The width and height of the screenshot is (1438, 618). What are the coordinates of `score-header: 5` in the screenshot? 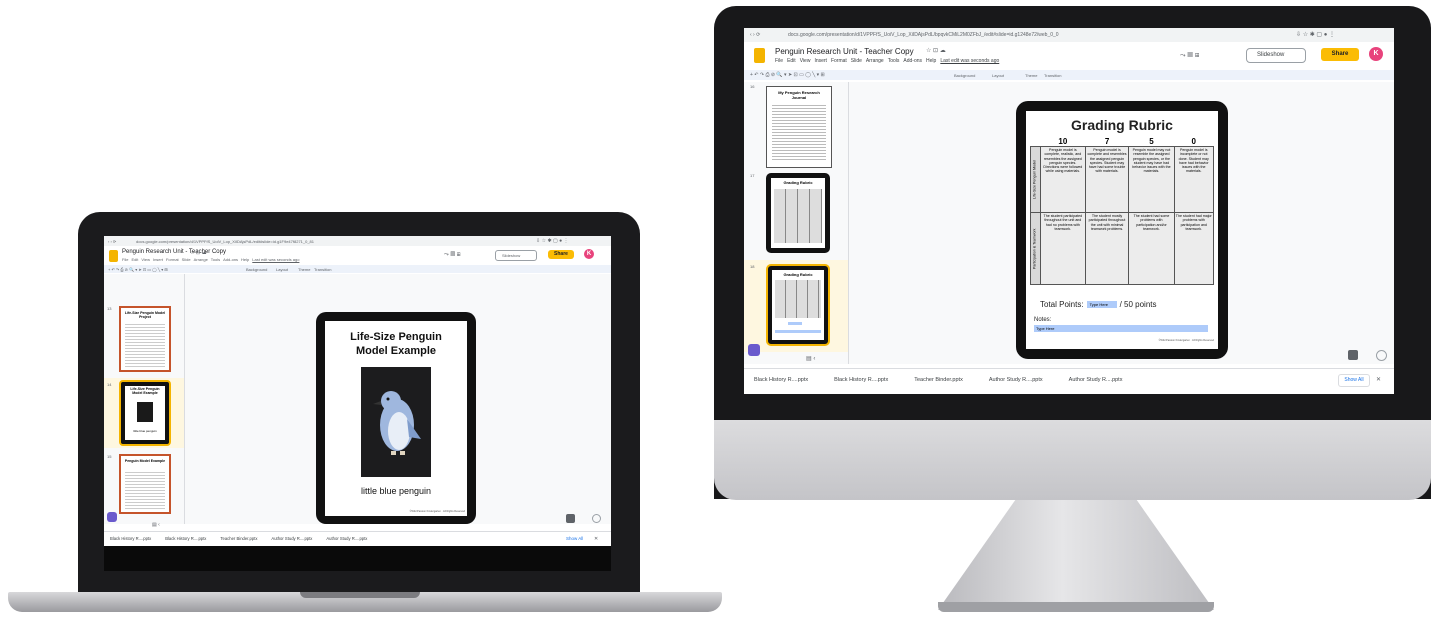 It's located at (1151, 141).